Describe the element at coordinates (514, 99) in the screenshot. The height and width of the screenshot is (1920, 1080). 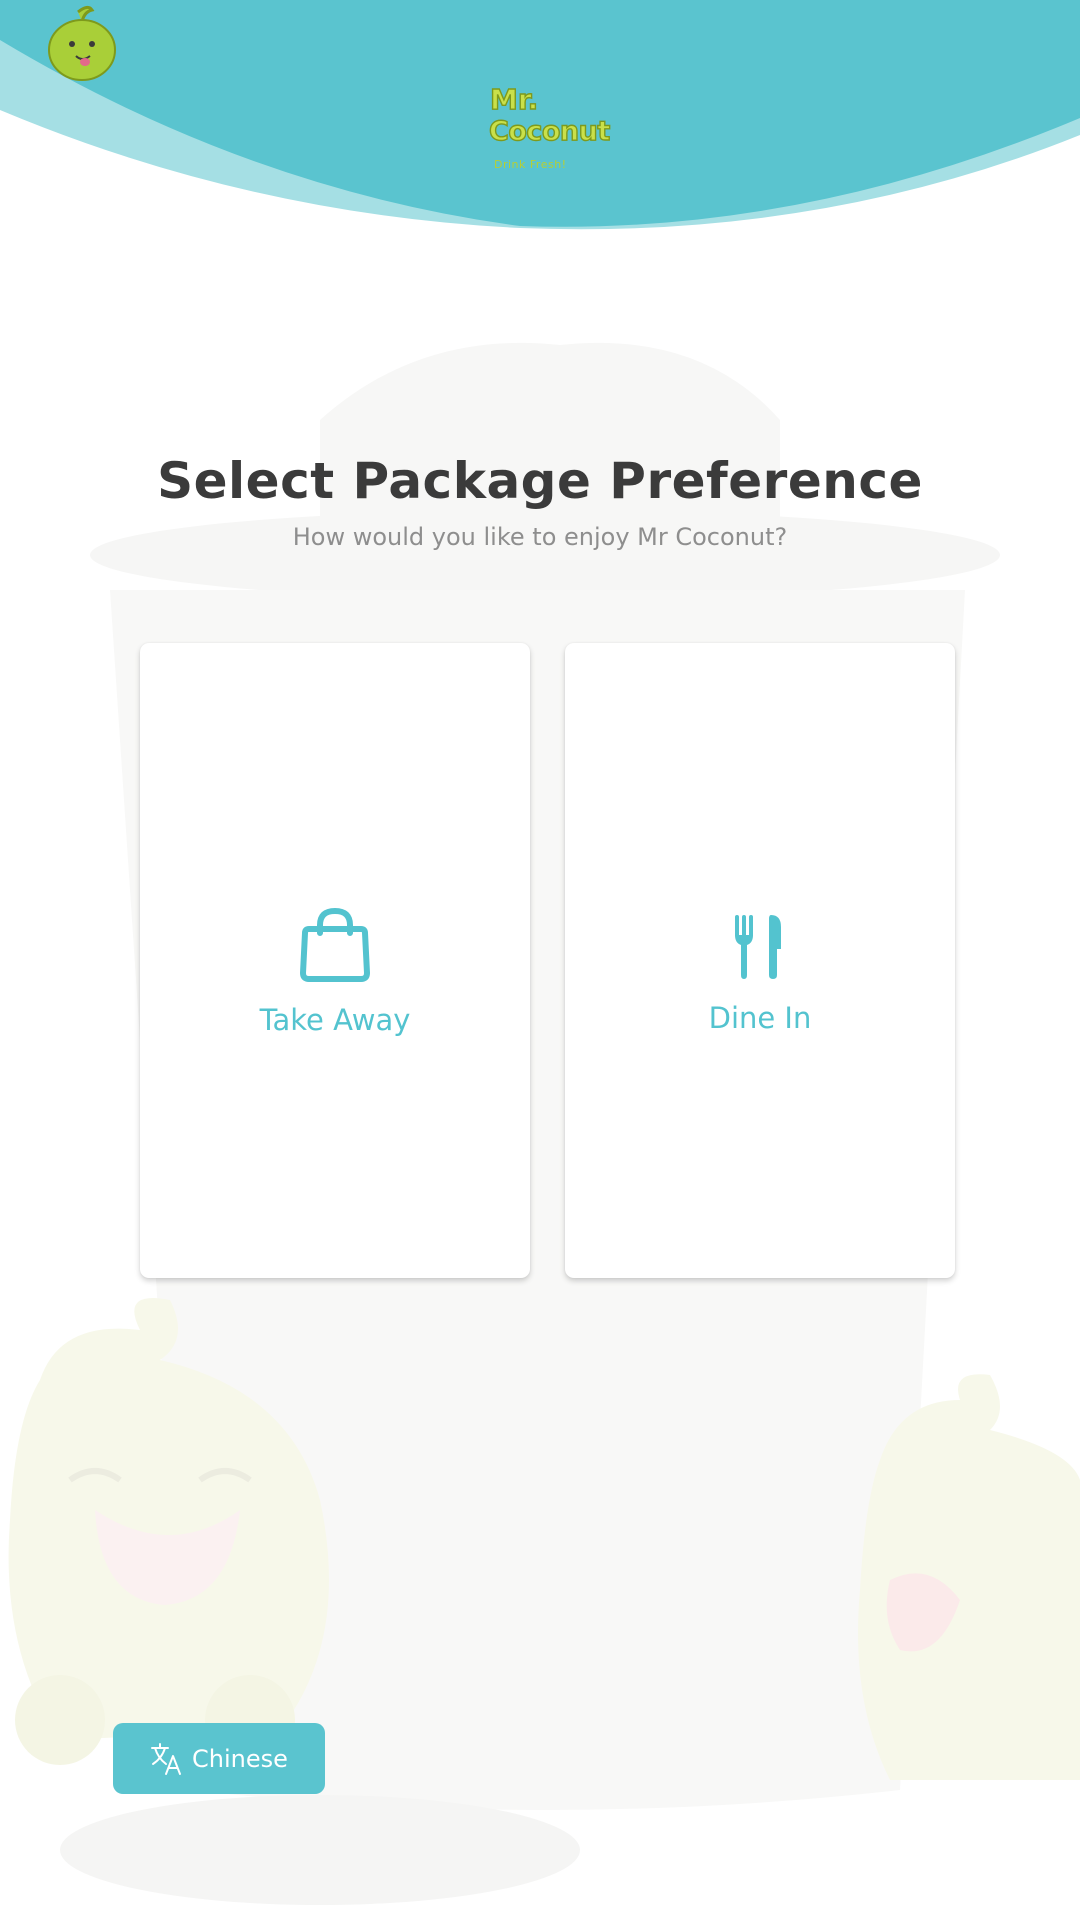
I see `logo-text-mr: Mr.` at that location.